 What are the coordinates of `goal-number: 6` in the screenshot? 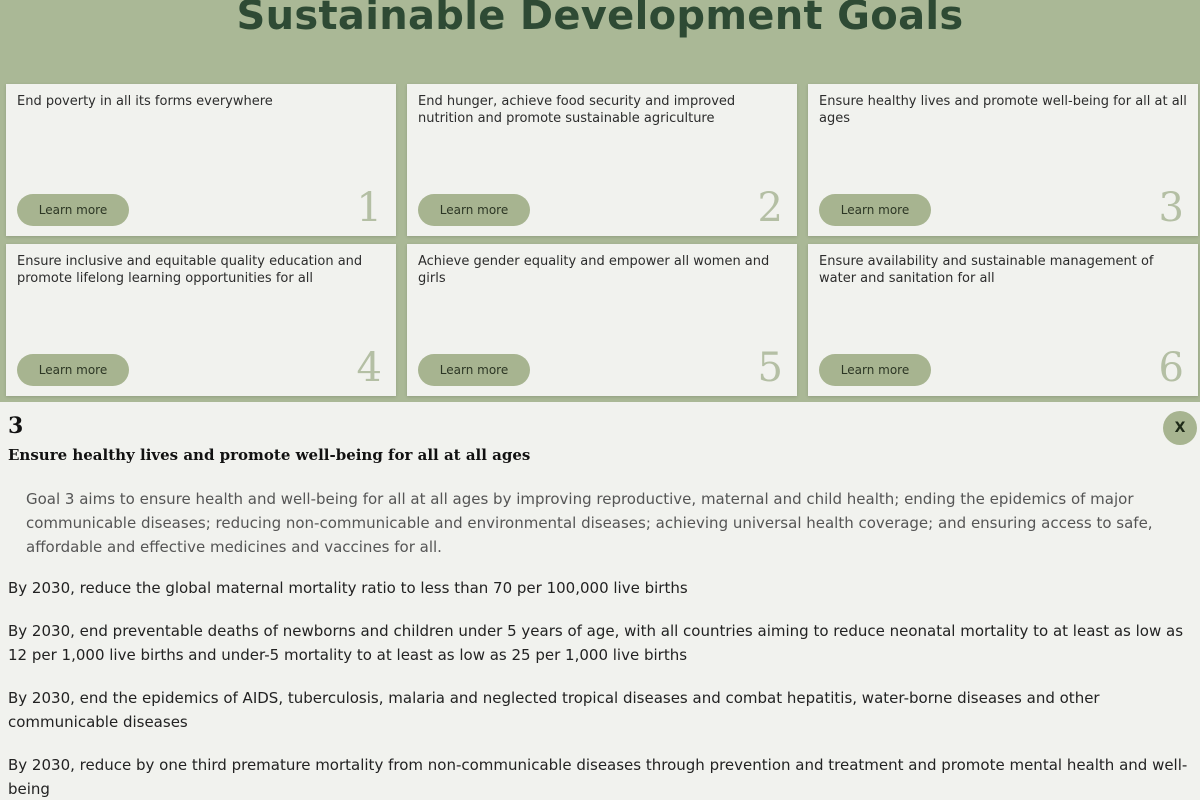 It's located at (1171, 368).